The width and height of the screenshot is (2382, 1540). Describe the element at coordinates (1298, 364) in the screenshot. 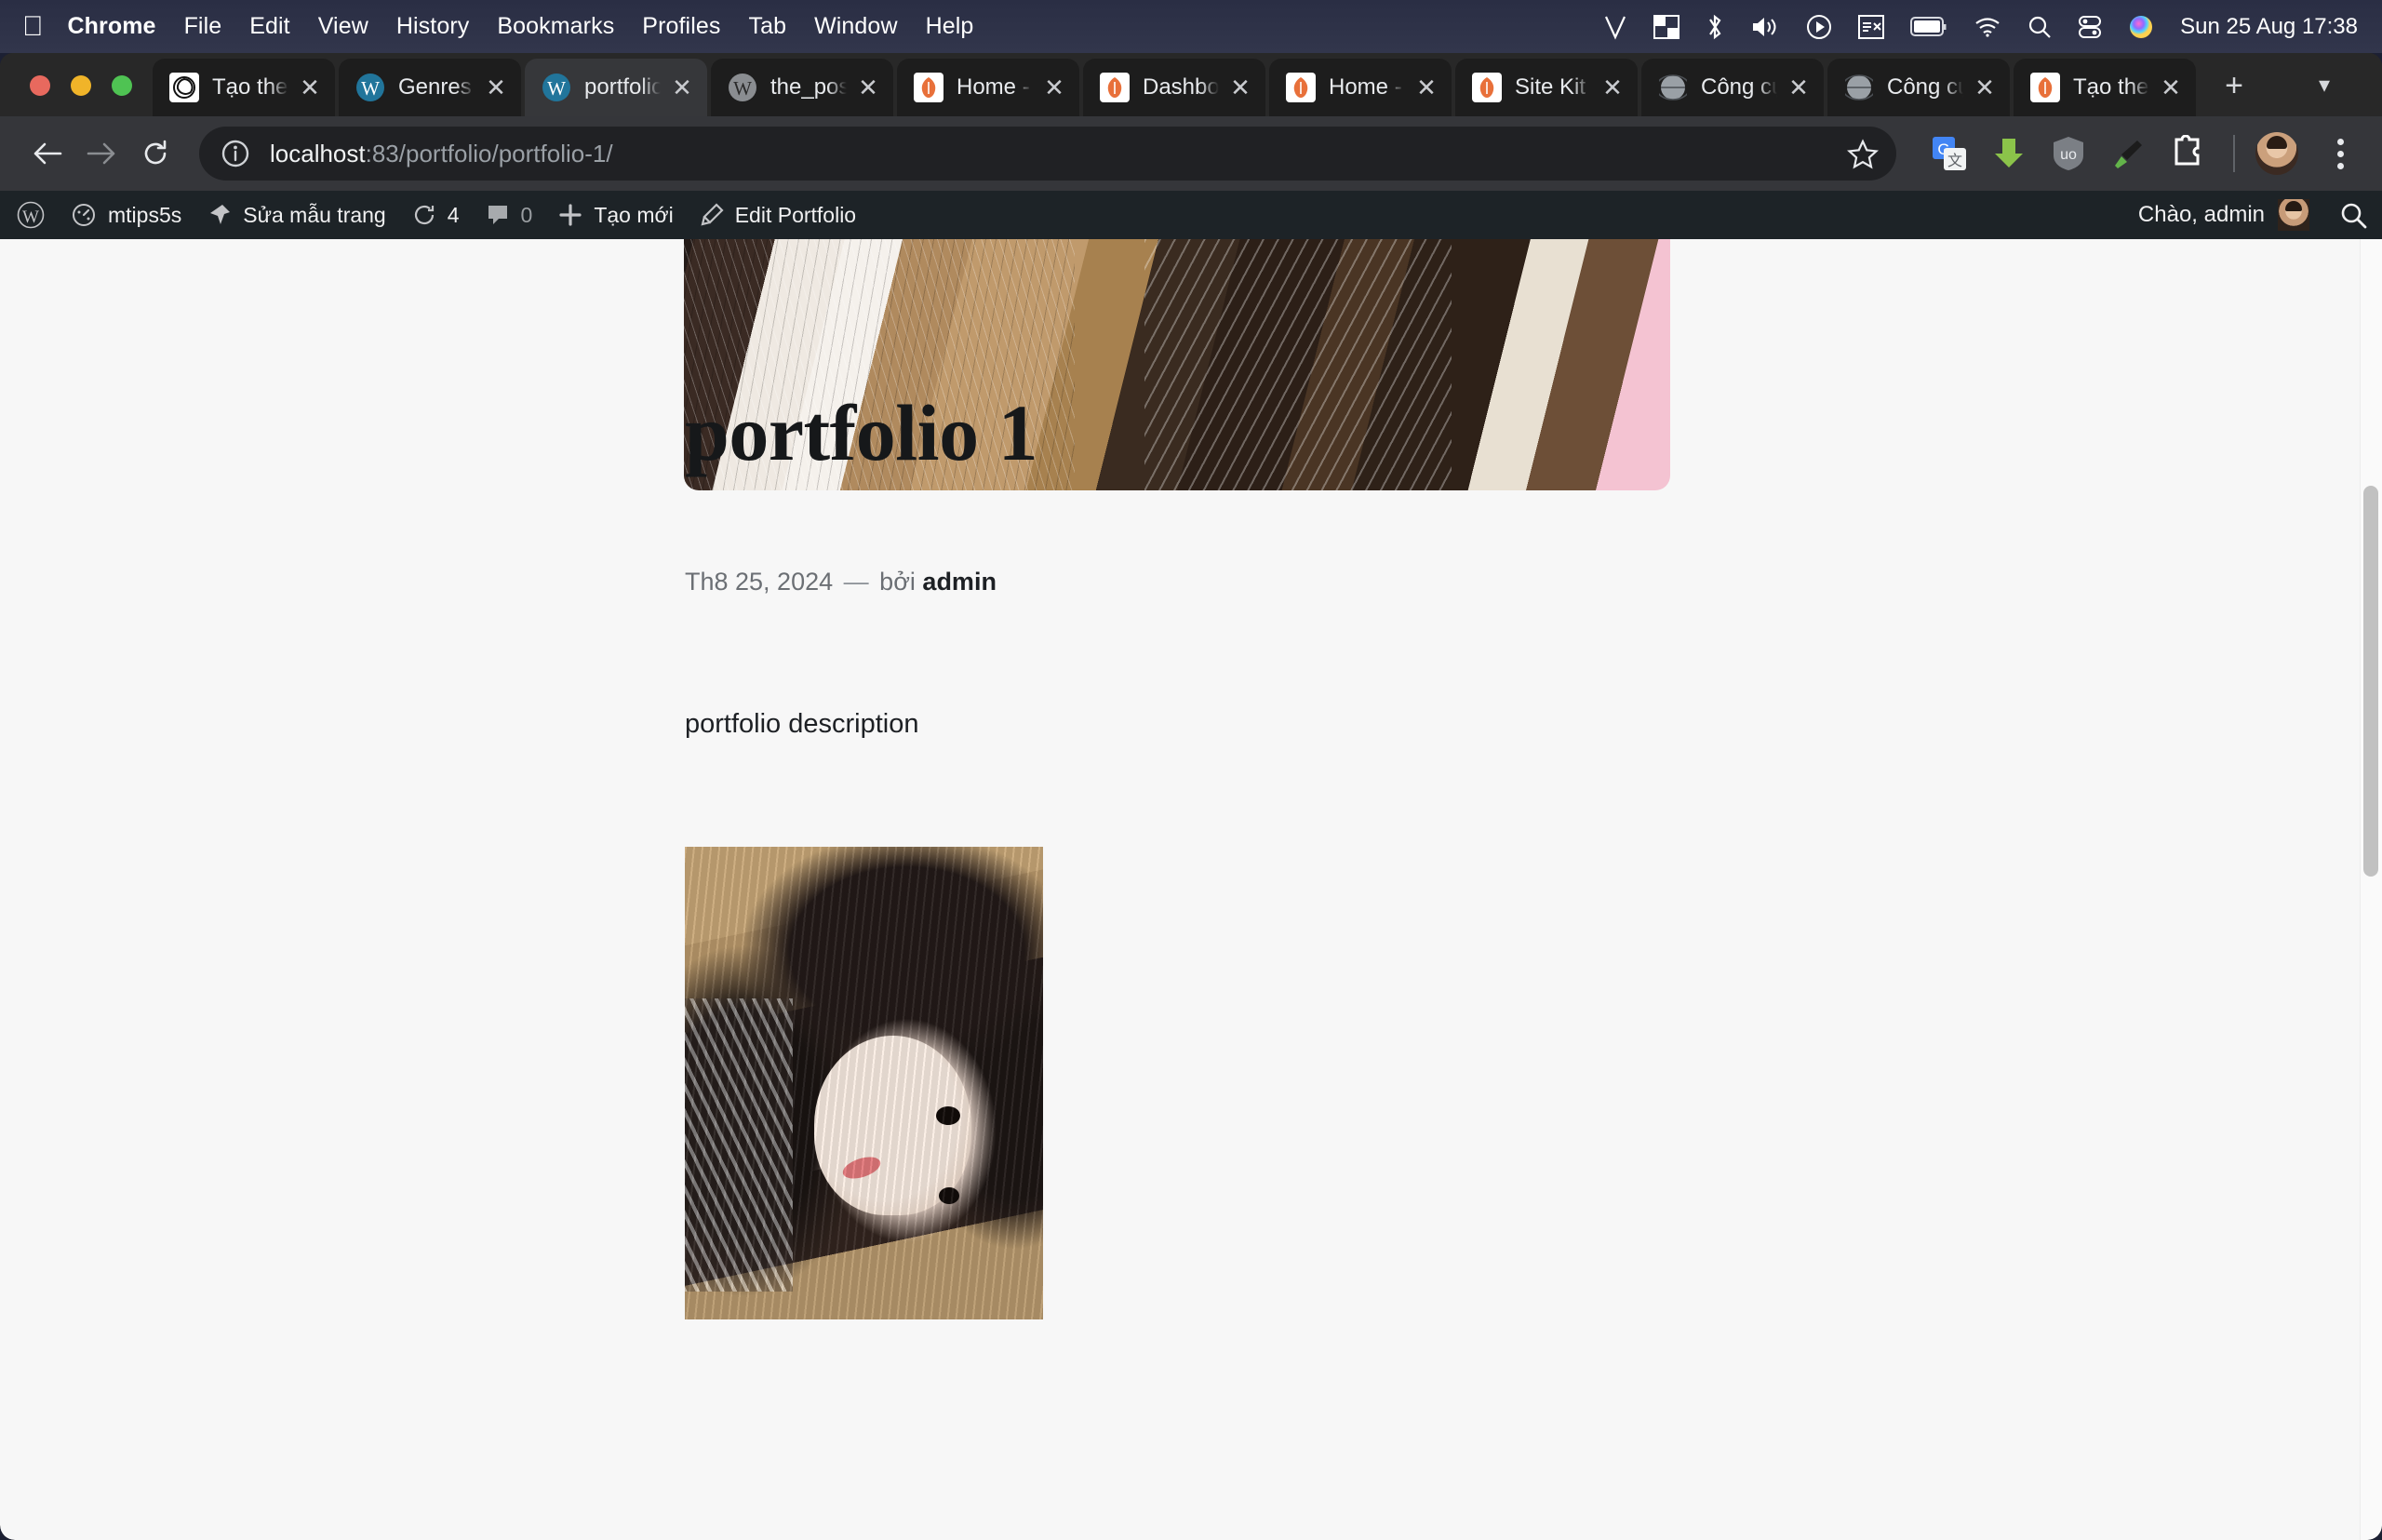

I see `fabric-stripes-overlay` at that location.